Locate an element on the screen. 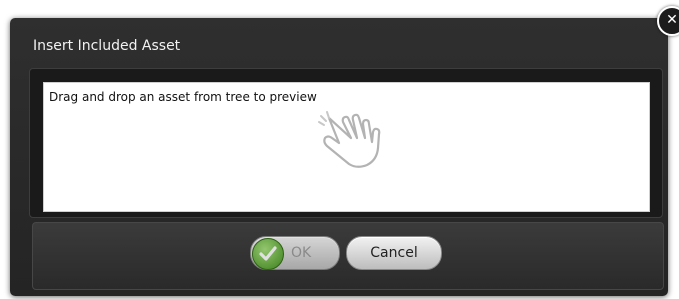 This screenshot has height=299, width=679. cancel-button: Cancel is located at coordinates (394, 253).